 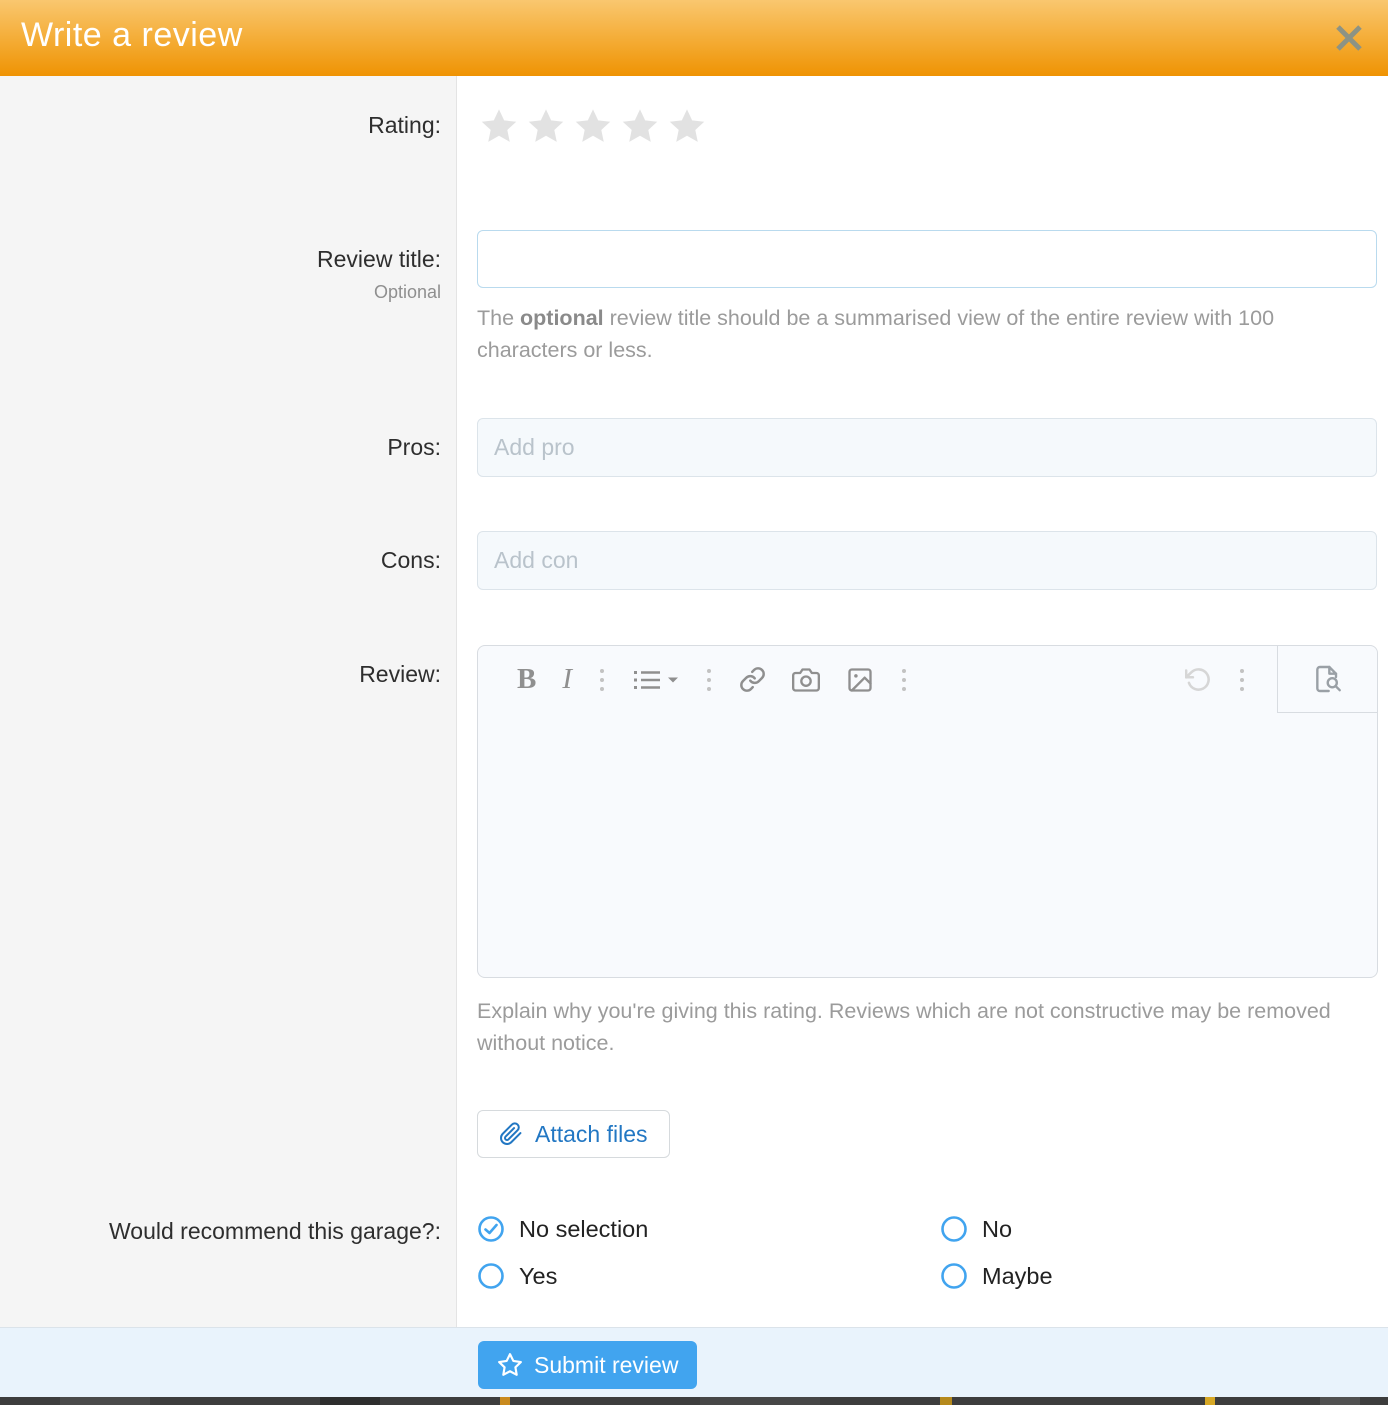 I want to click on radio-label: No, so click(x=997, y=1228).